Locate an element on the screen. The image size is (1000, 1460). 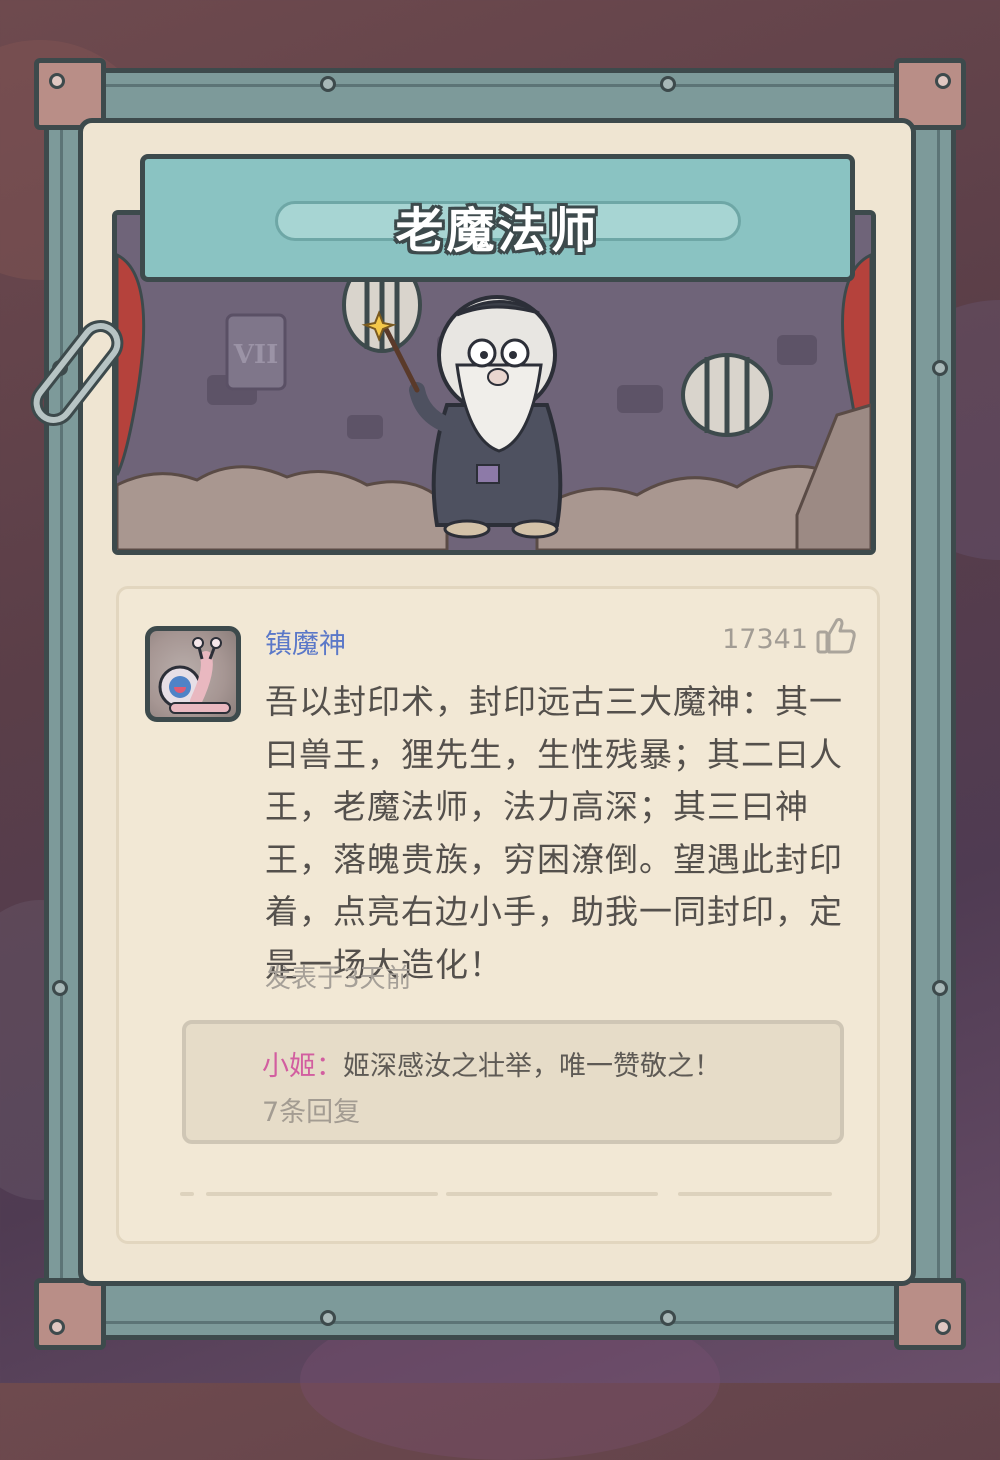
corner-bracket-bottom-left is located at coordinates (70, 1314).